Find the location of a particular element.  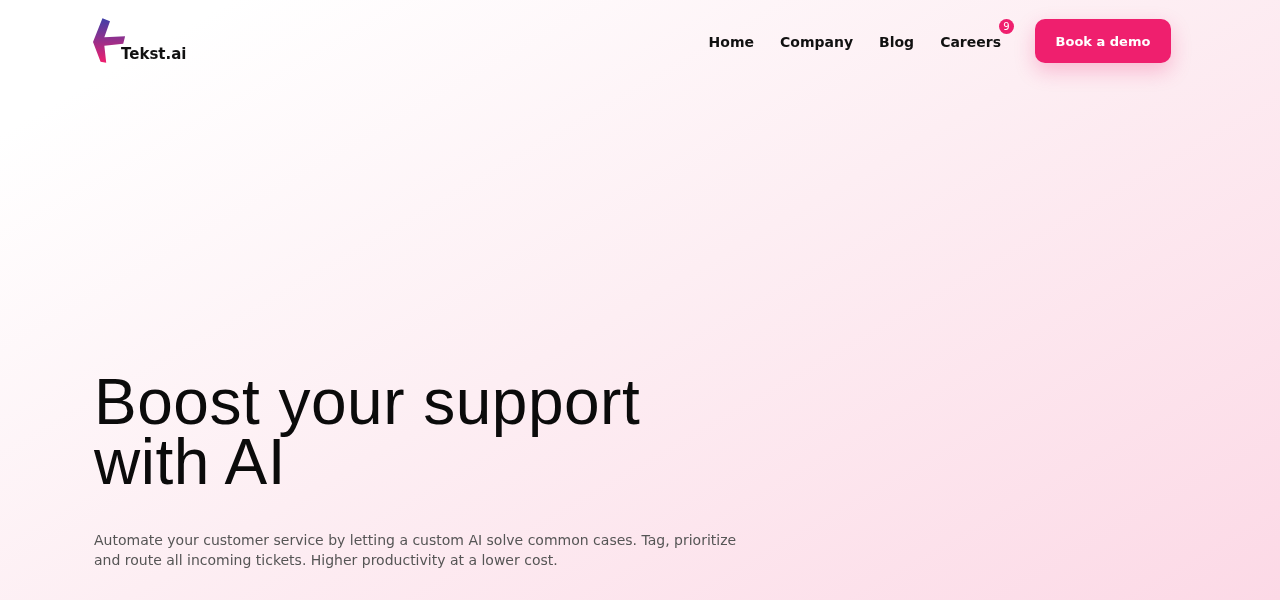

logo-text: Tekst.ai is located at coordinates (154, 54).